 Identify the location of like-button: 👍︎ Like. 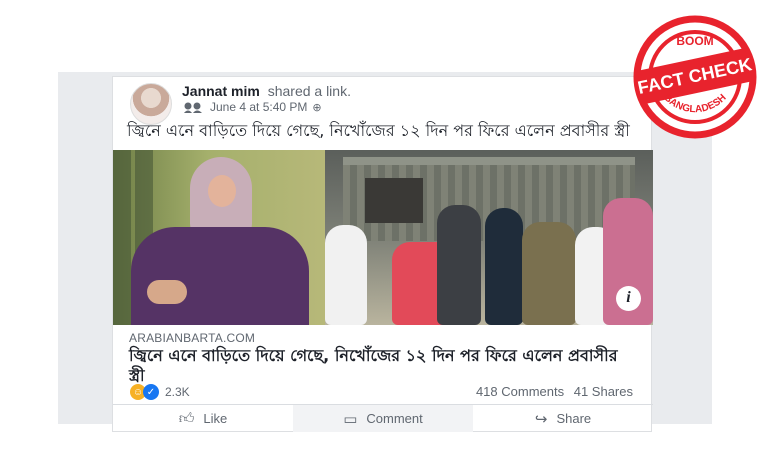
(203, 418).